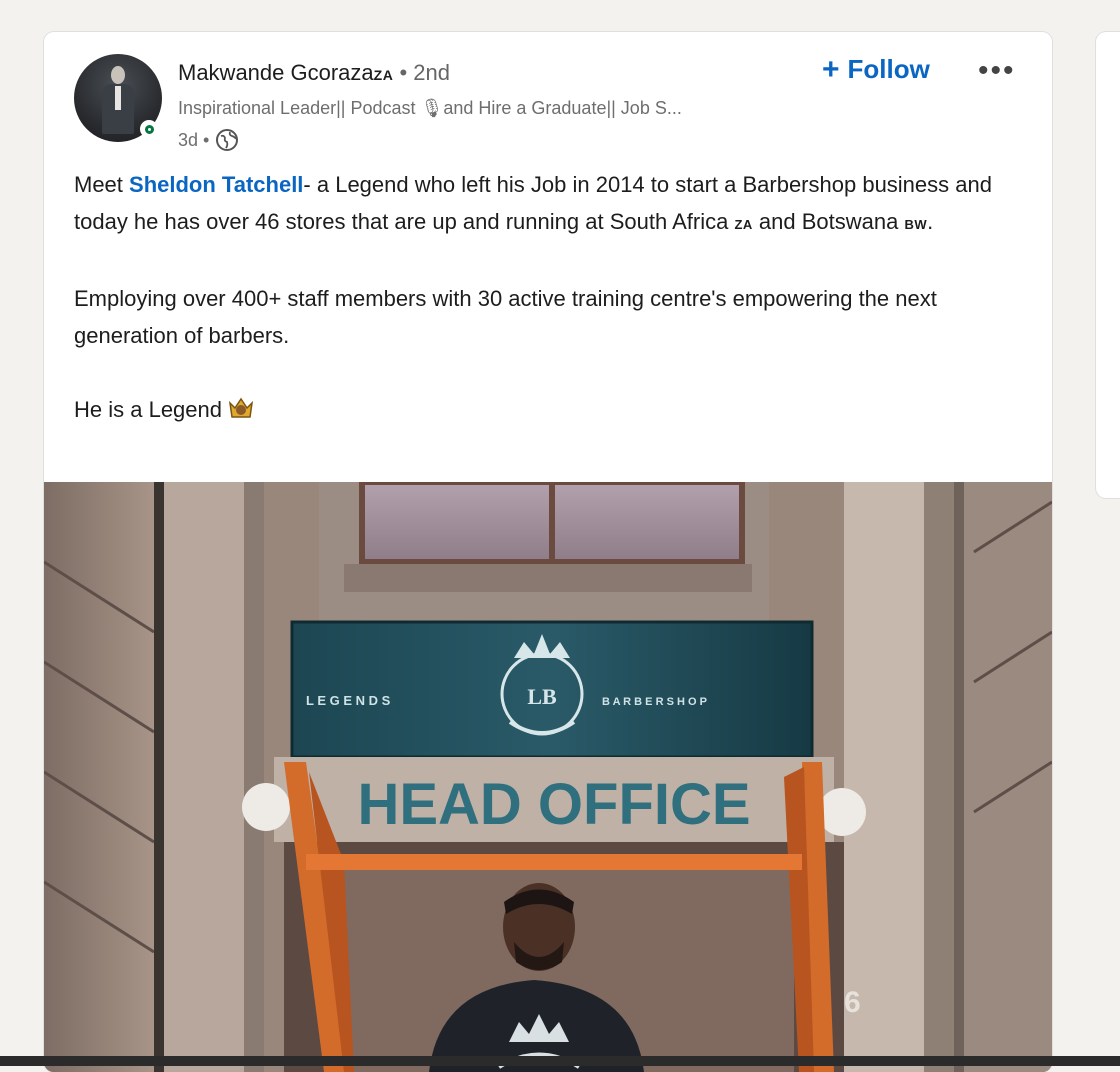 This screenshot has height=1072, width=1120. Describe the element at coordinates (888, 69) in the screenshot. I see `follow-label: Follow` at that location.